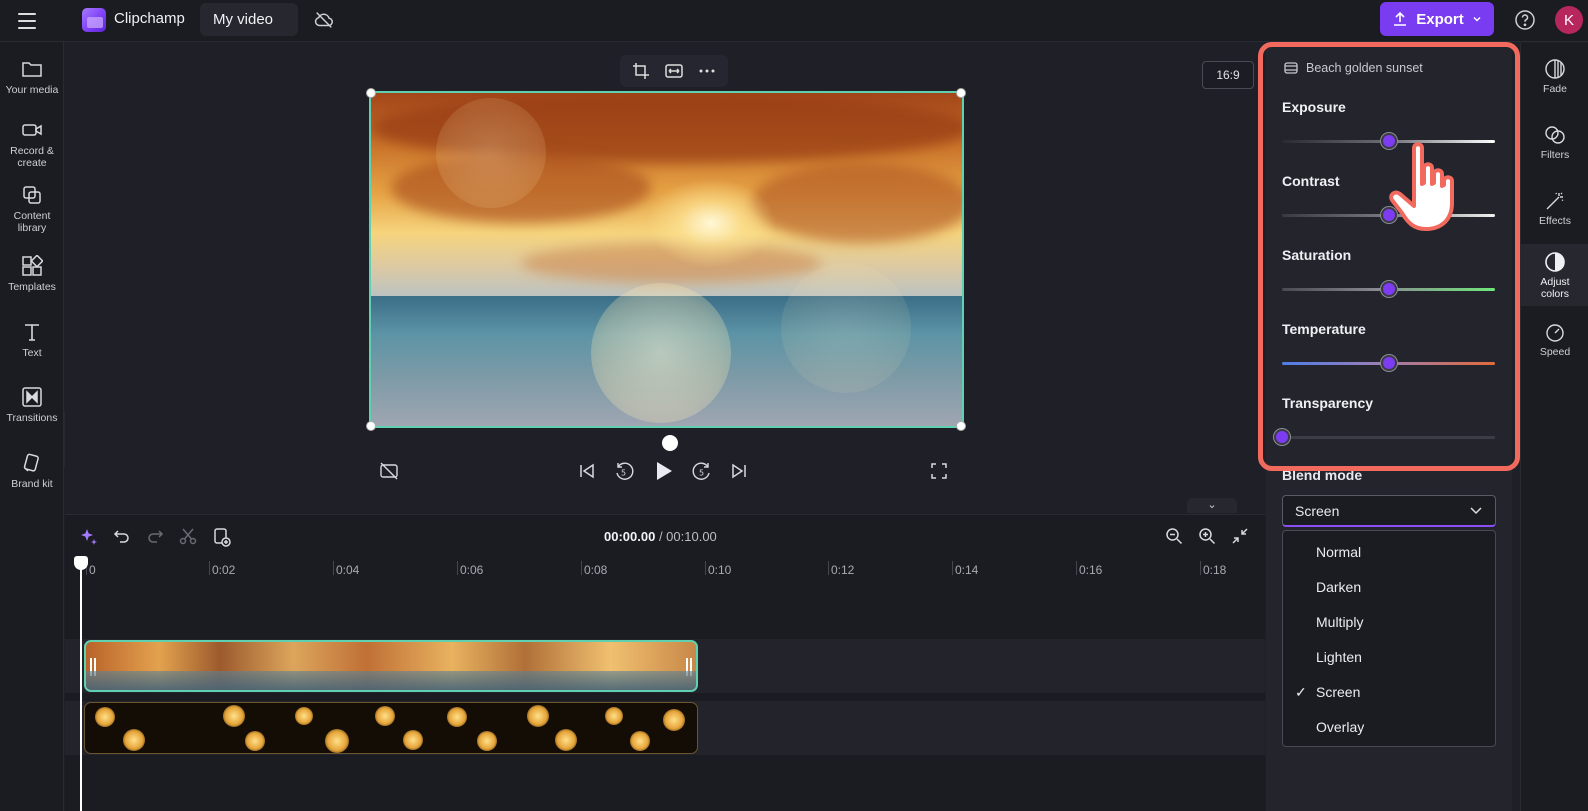 This screenshot has width=1588, height=811. Describe the element at coordinates (346, 569) in the screenshot. I see `ruler-tick: 0:04` at that location.